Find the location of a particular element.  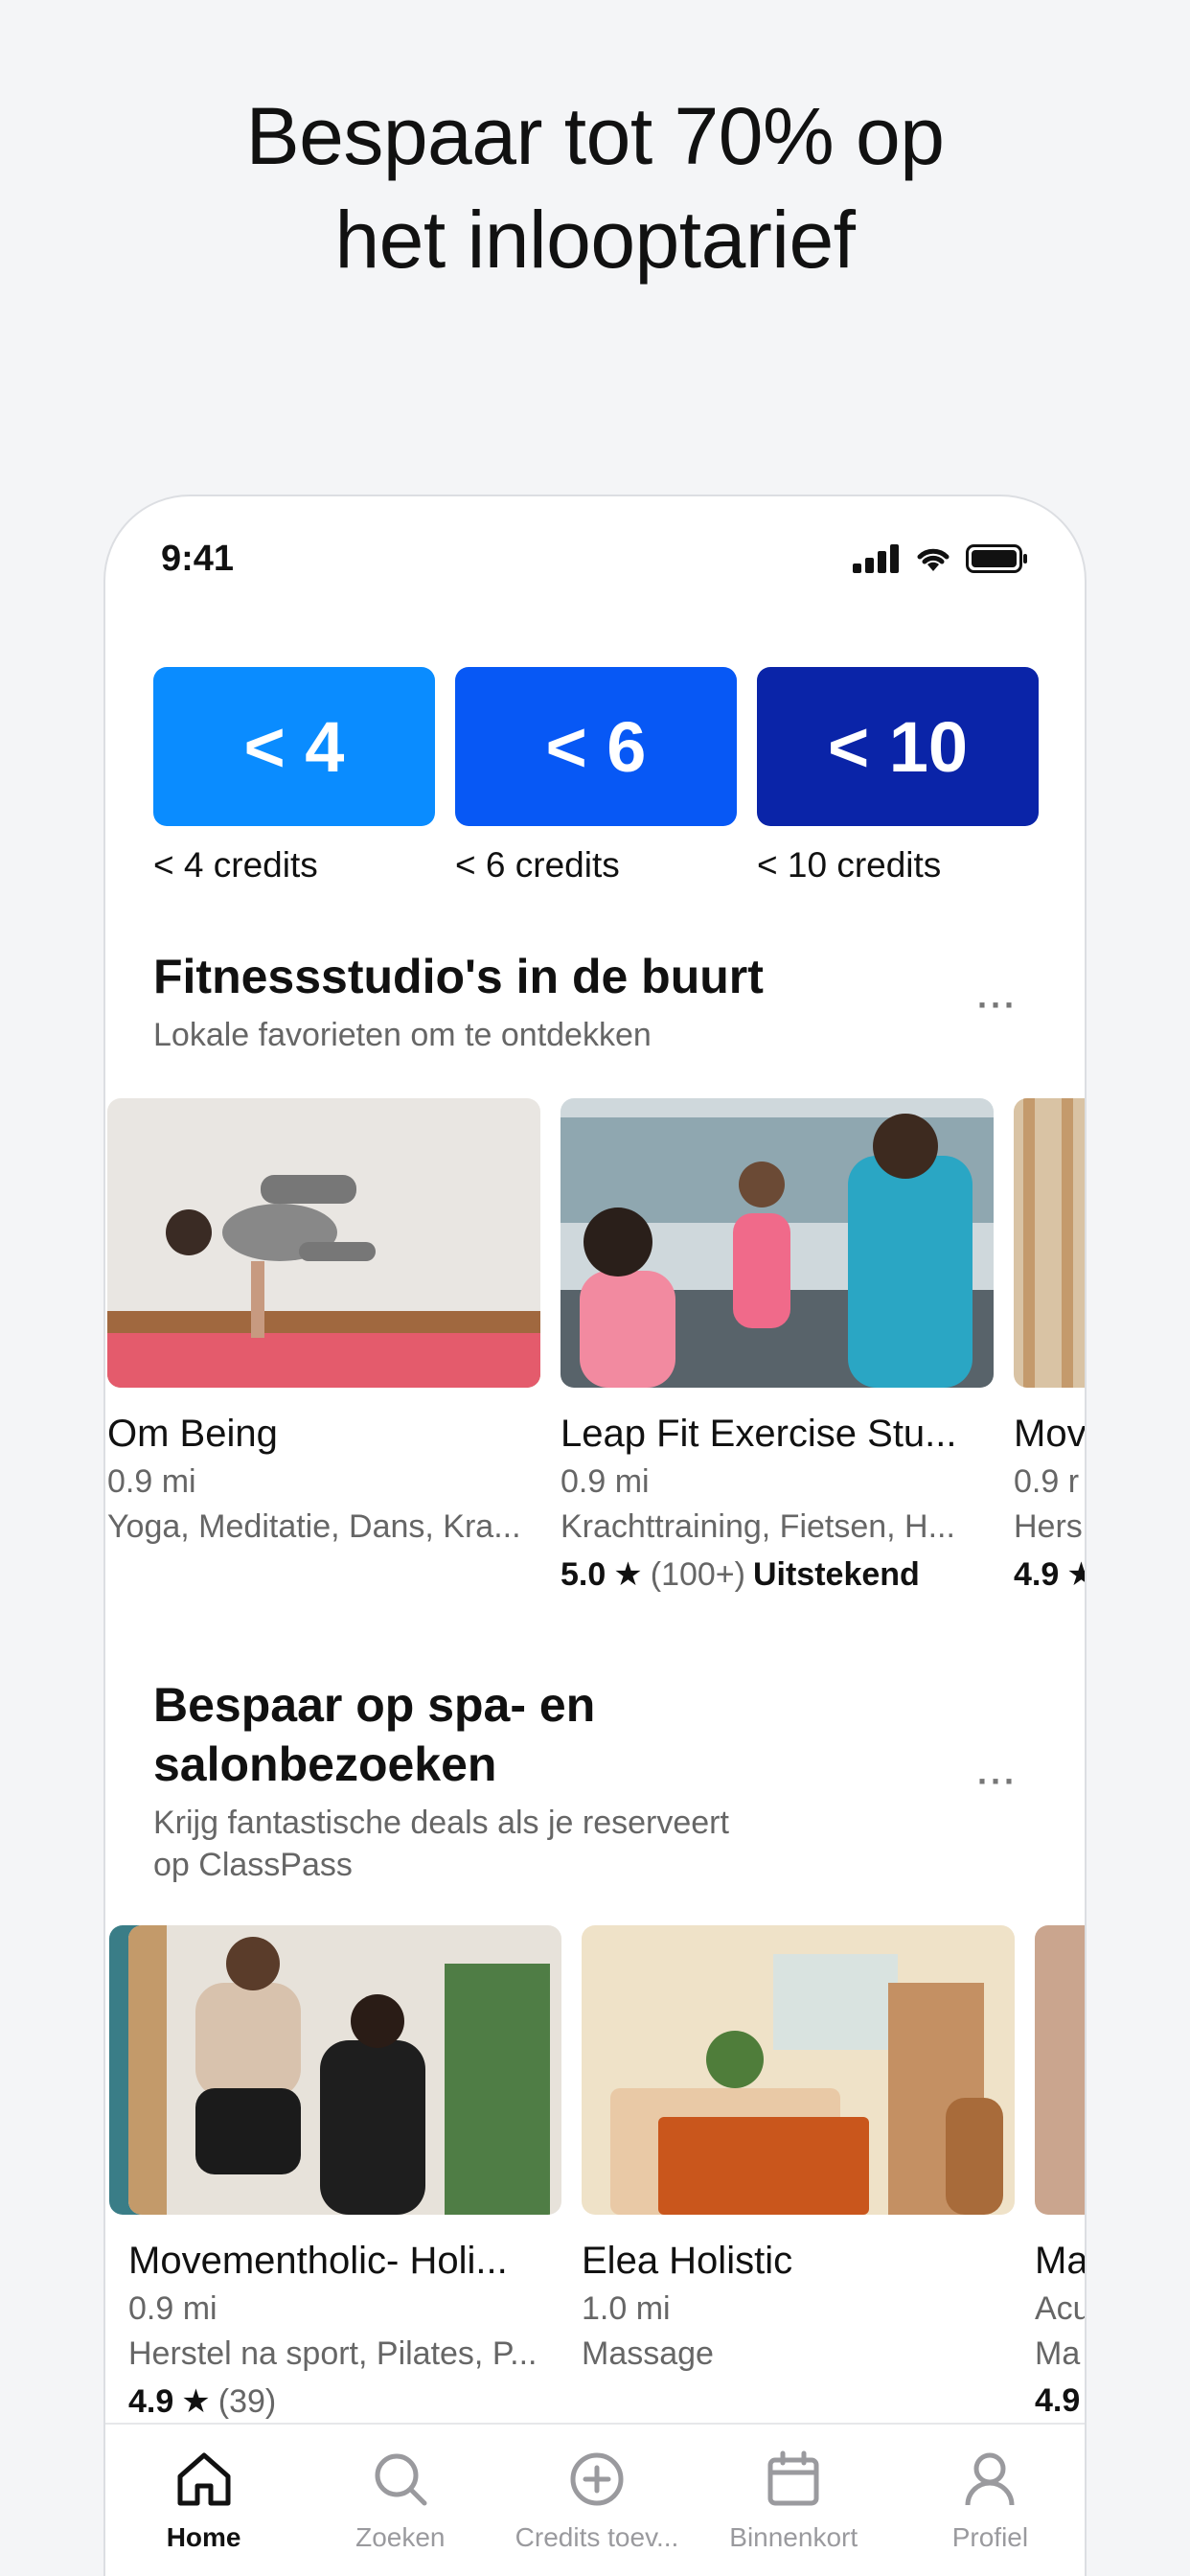

studio-tags: Hers is located at coordinates (1048, 1526).